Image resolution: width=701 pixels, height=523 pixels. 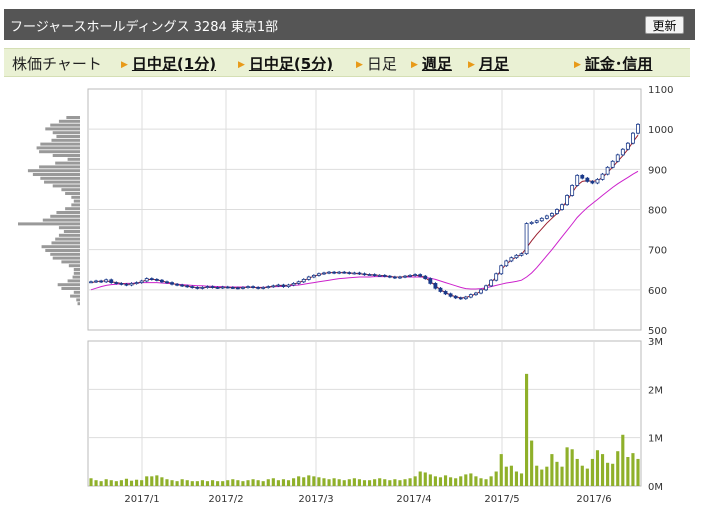 I want to click on volume-tick-label: 1M, so click(x=655, y=439).